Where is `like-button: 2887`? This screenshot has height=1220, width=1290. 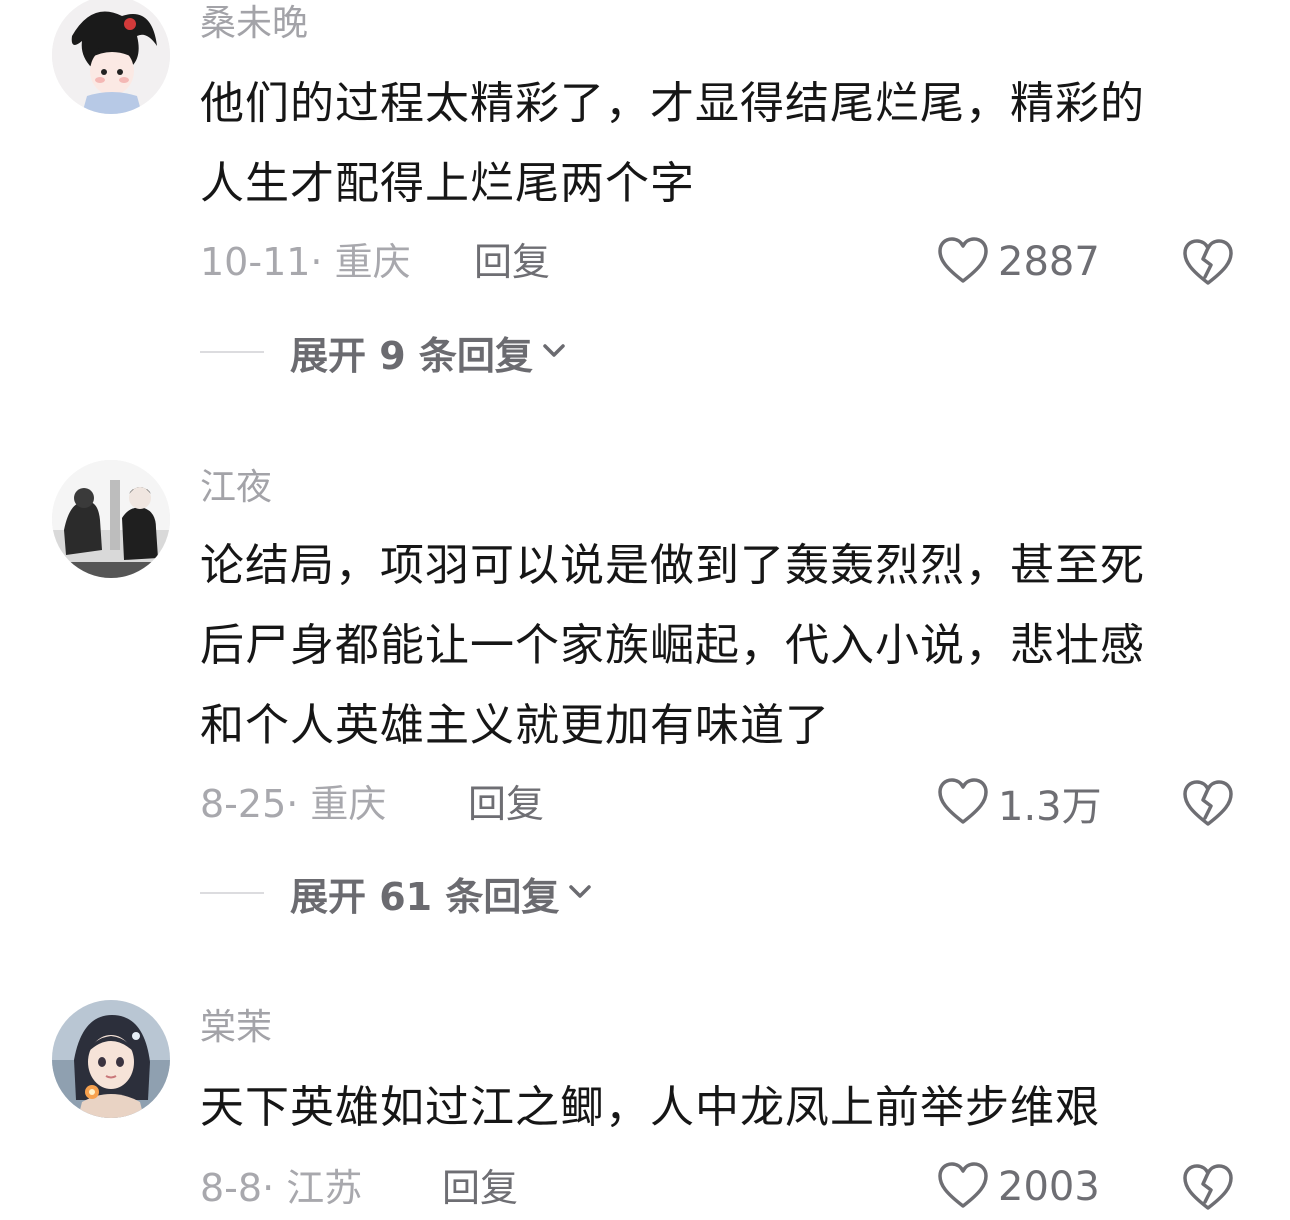 like-button: 2887 is located at coordinates (1018, 262).